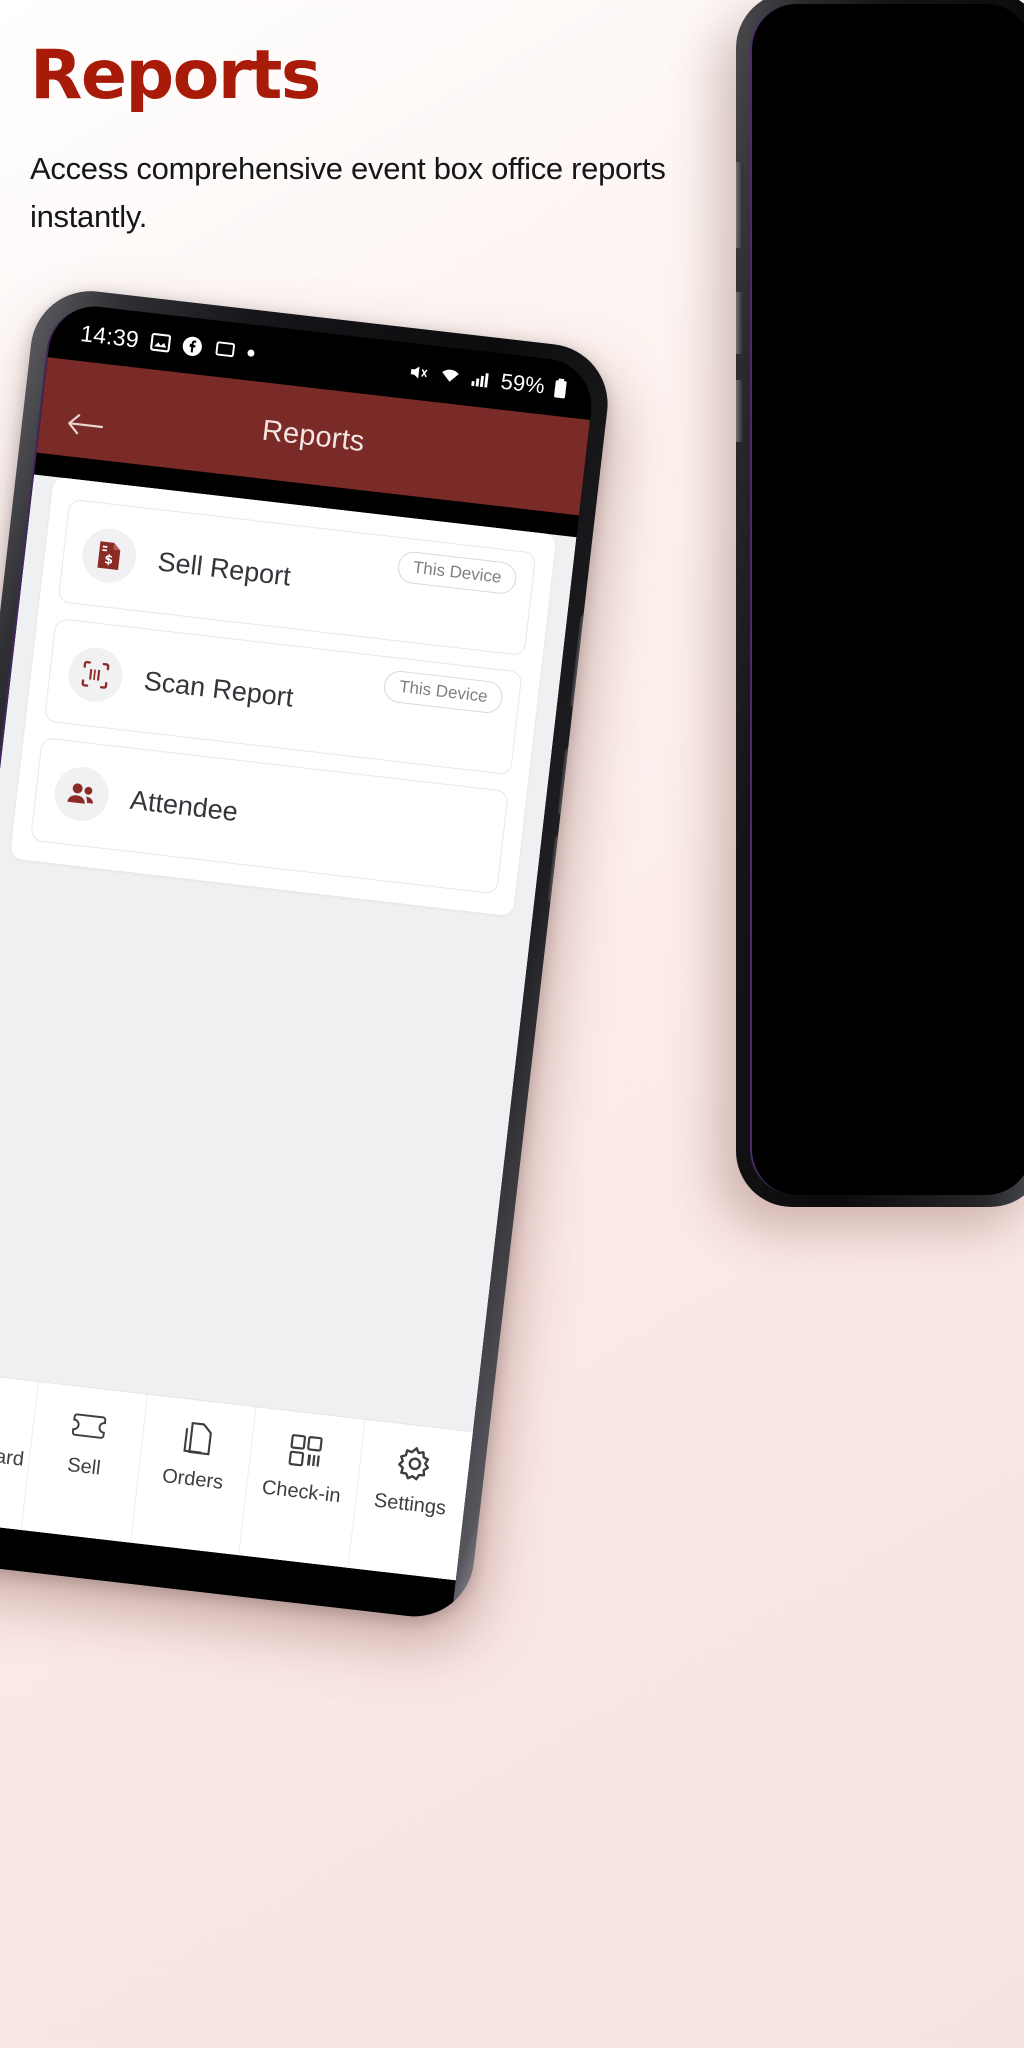  I want to click on globe-icon, so click(1, 1413).